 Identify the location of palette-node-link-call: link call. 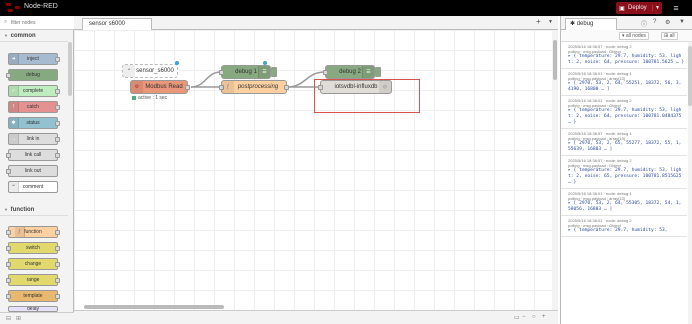
(33, 155).